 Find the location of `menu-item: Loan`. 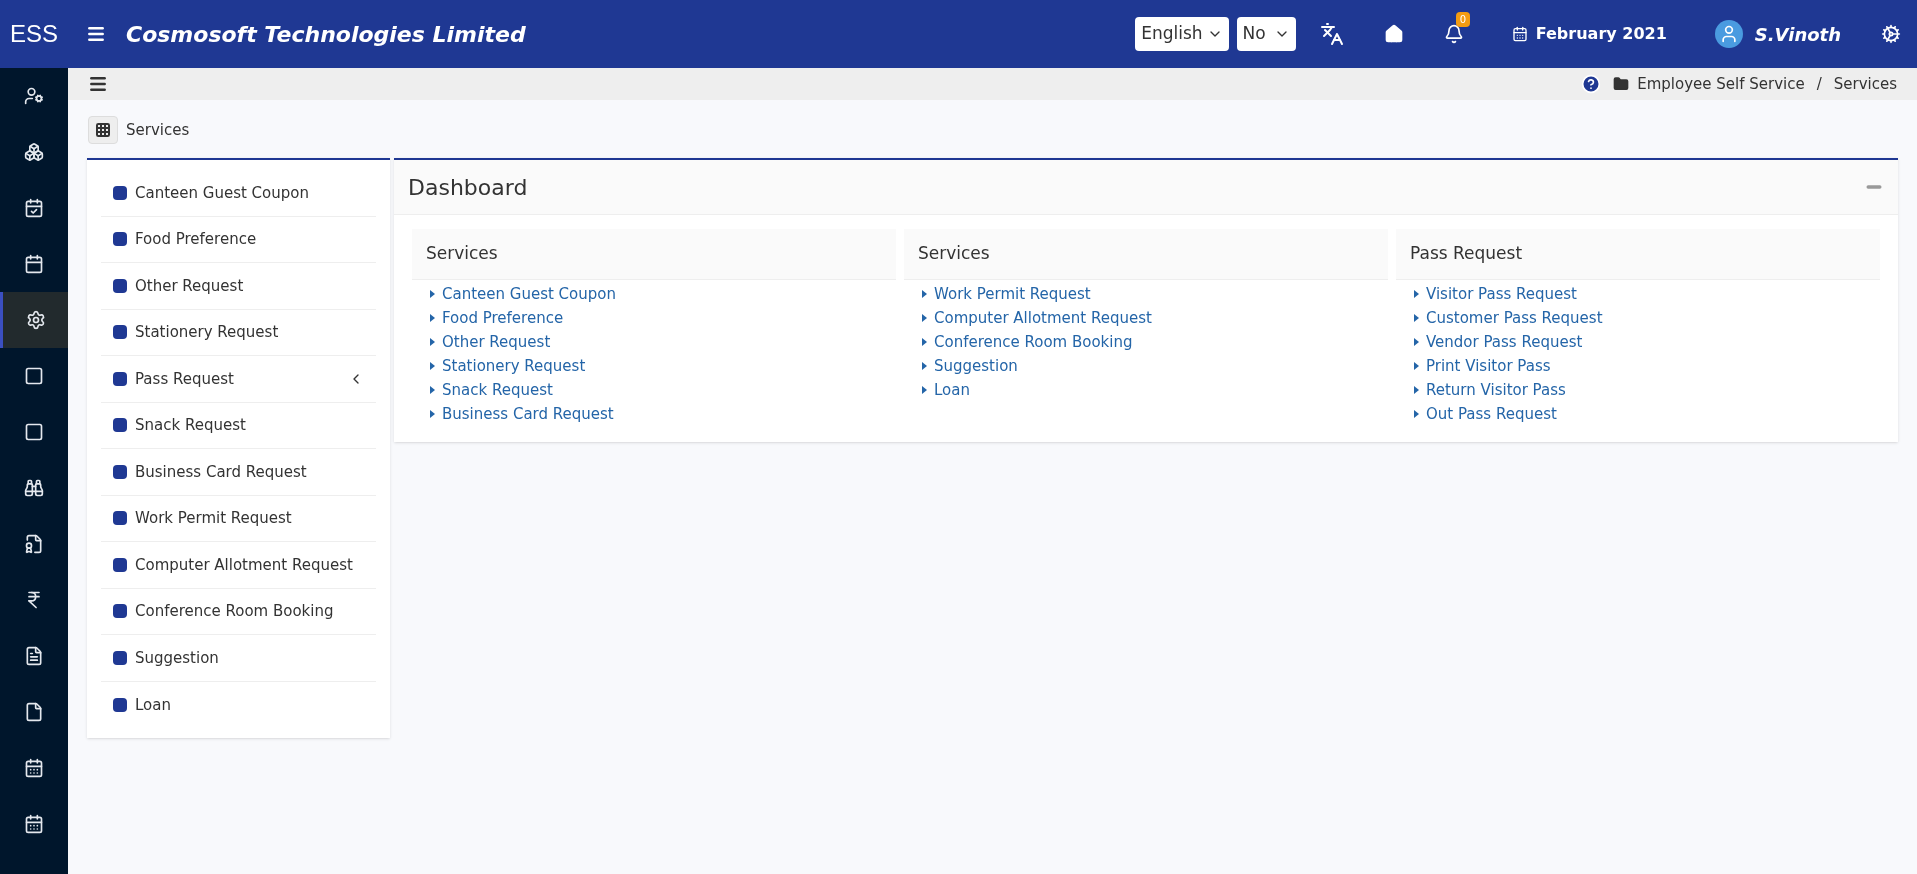

menu-item: Loan is located at coordinates (238, 704).